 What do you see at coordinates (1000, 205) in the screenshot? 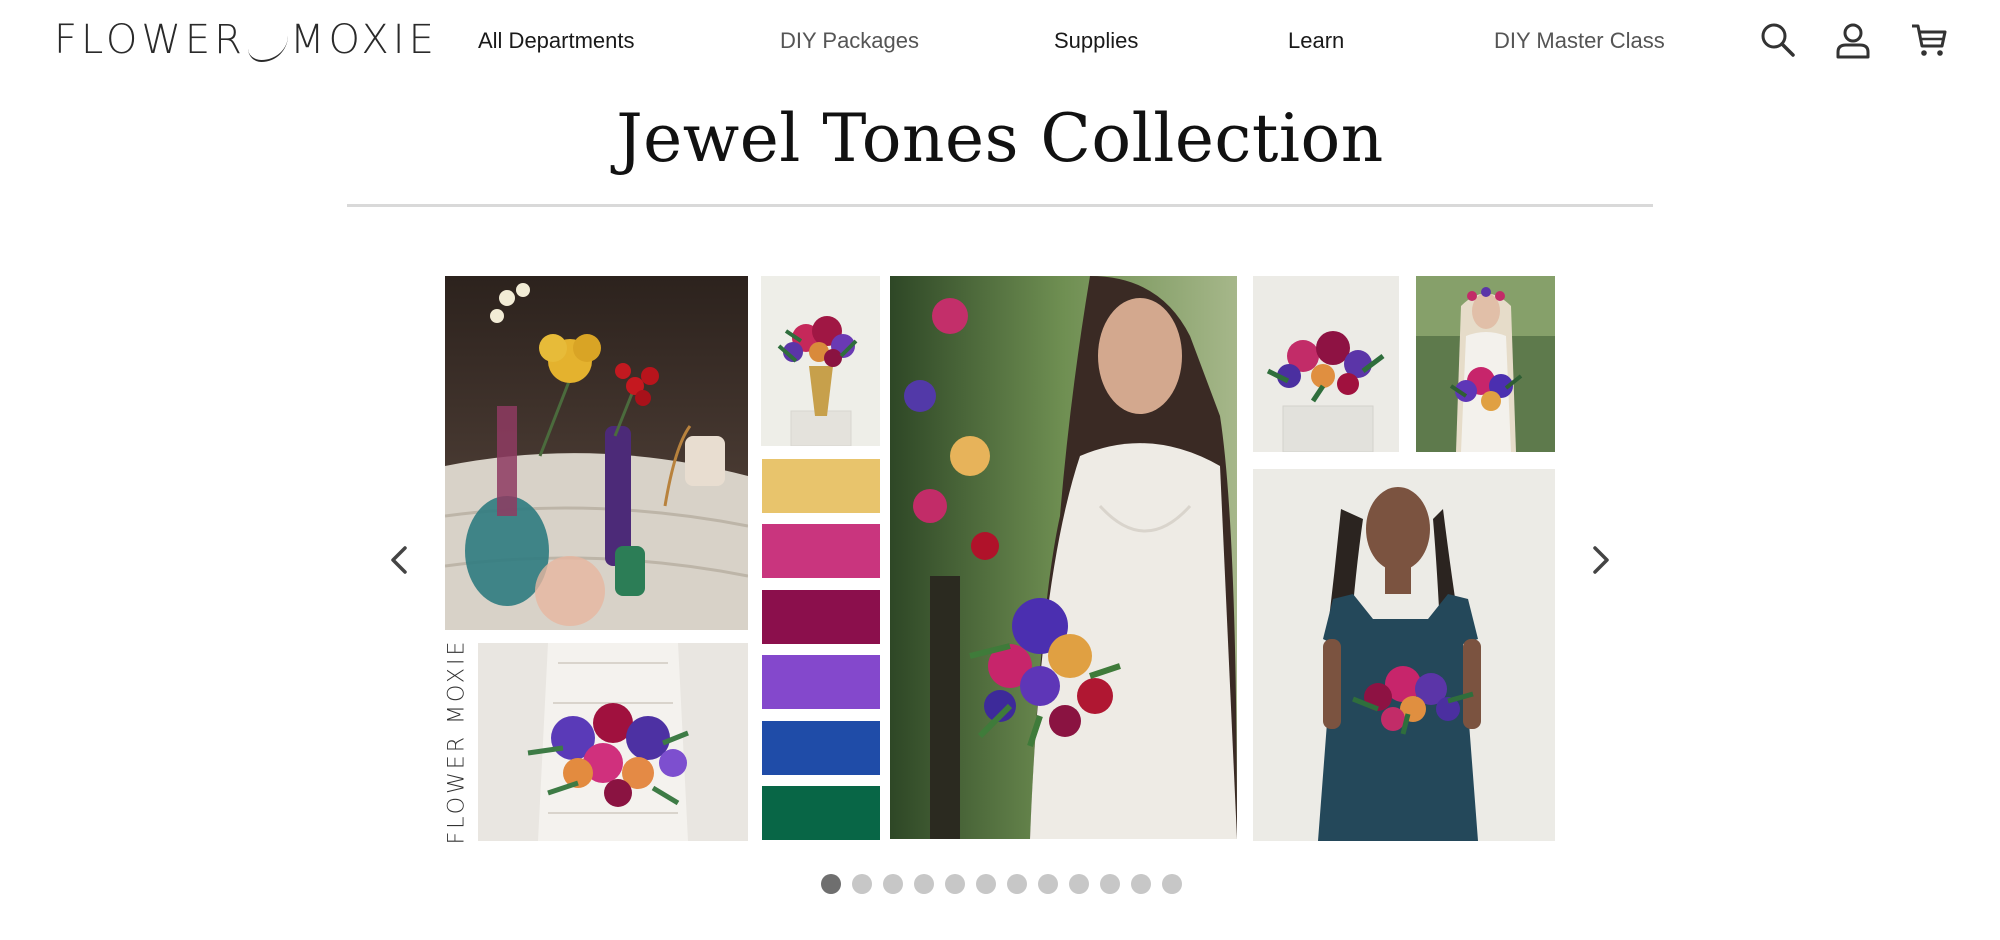
I see `title-divider` at bounding box center [1000, 205].